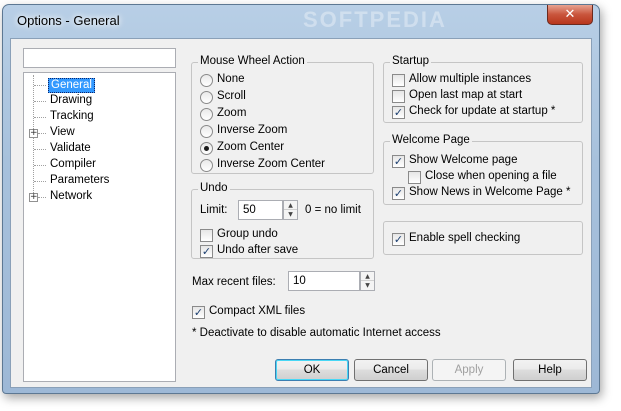 The height and width of the screenshot is (411, 621). What do you see at coordinates (99, 165) in the screenshot?
I see `tree-item-compiler: Compiler` at bounding box center [99, 165].